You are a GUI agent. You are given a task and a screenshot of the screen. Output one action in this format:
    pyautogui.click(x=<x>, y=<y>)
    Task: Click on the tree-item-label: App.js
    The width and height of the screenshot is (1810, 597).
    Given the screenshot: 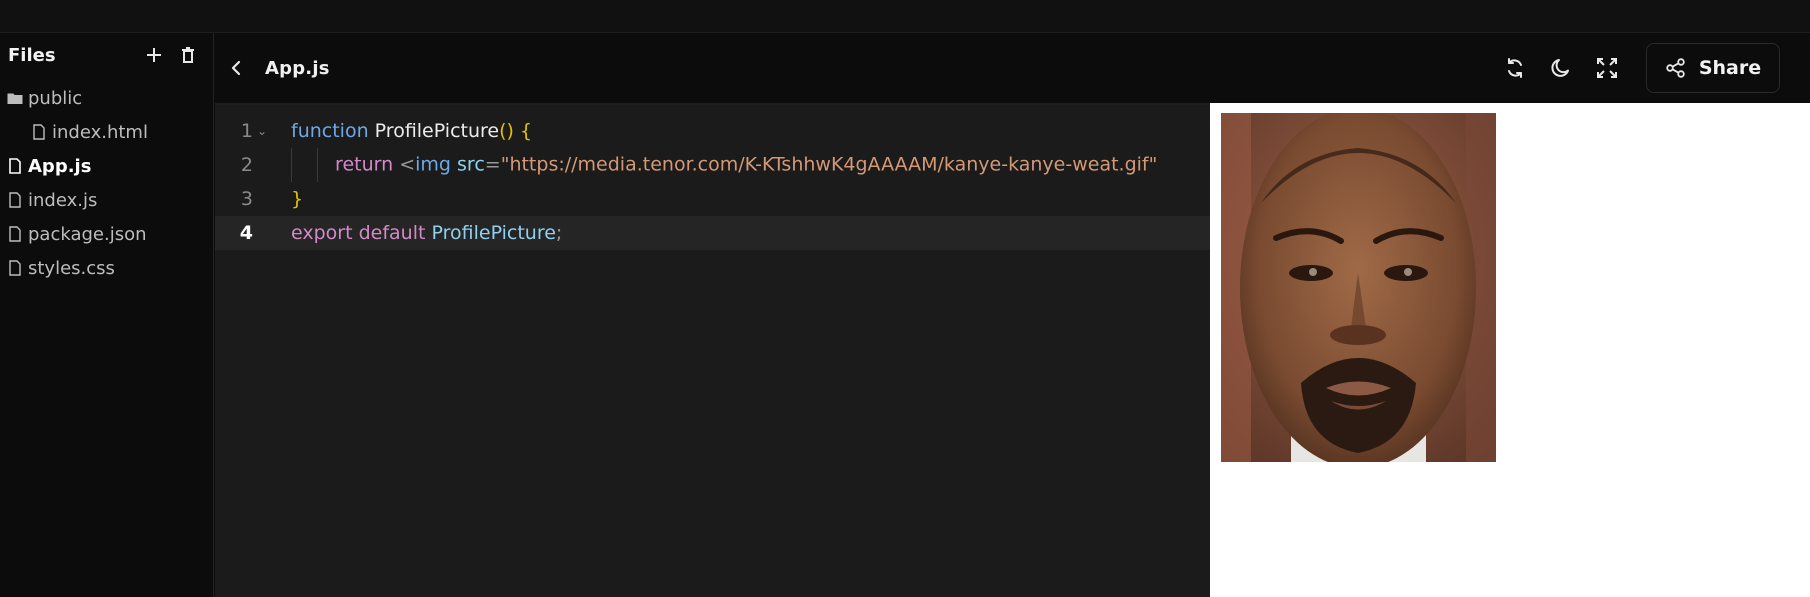 What is the action you would take?
    pyautogui.click(x=60, y=166)
    